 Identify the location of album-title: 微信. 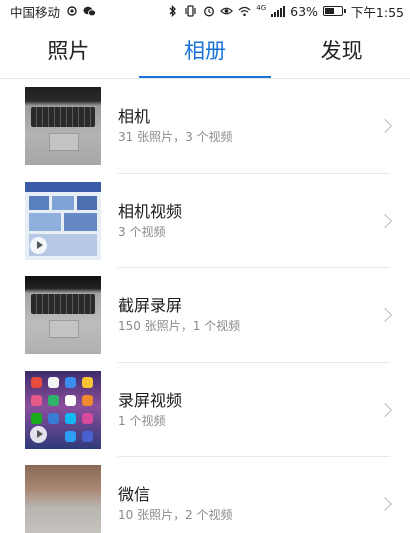
(134, 495).